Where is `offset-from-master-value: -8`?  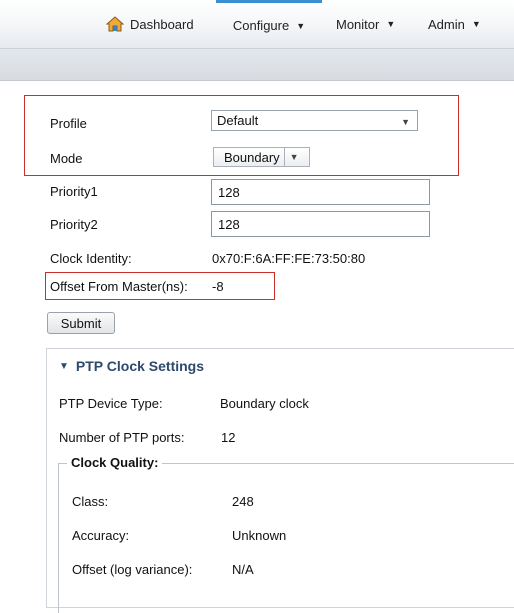
offset-from-master-value: -8 is located at coordinates (218, 286).